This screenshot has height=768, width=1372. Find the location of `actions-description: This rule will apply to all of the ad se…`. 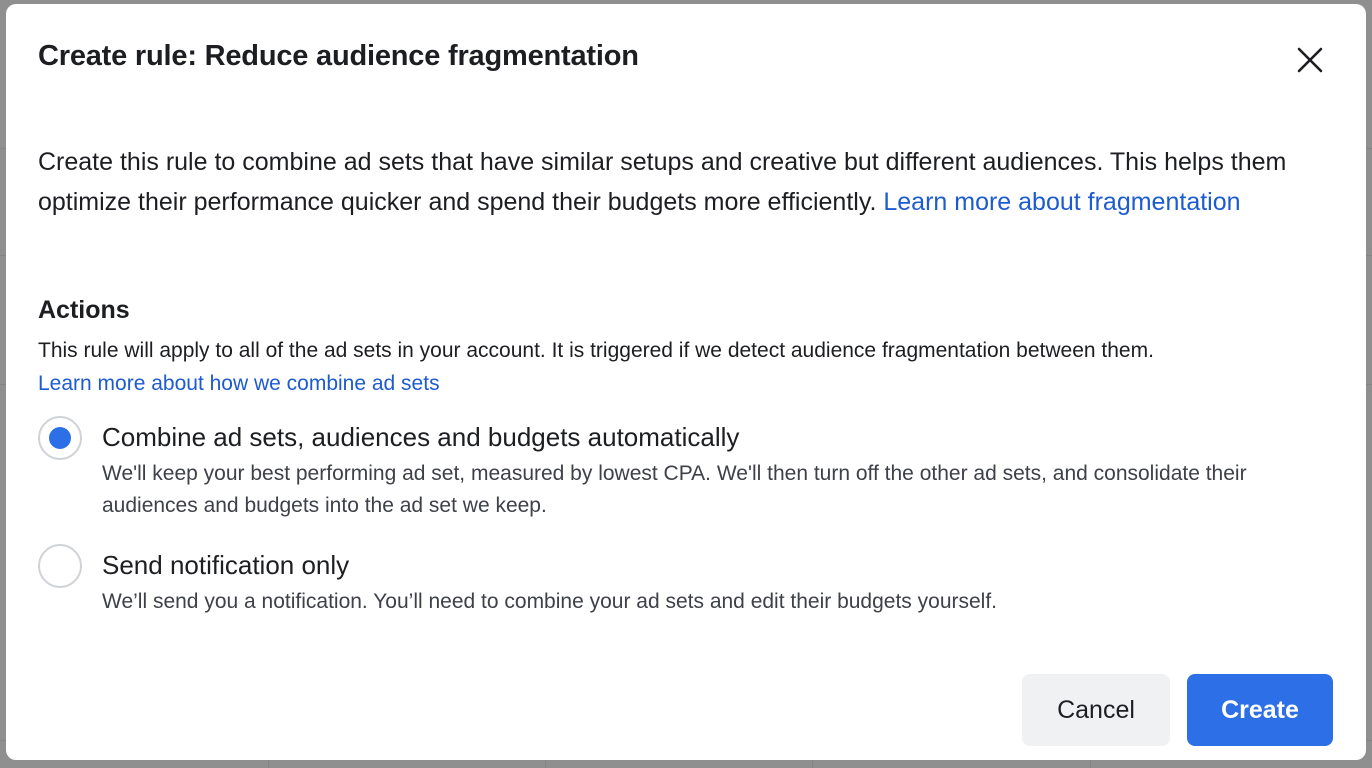

actions-description: This rule will apply to all of the ad se… is located at coordinates (688, 367).